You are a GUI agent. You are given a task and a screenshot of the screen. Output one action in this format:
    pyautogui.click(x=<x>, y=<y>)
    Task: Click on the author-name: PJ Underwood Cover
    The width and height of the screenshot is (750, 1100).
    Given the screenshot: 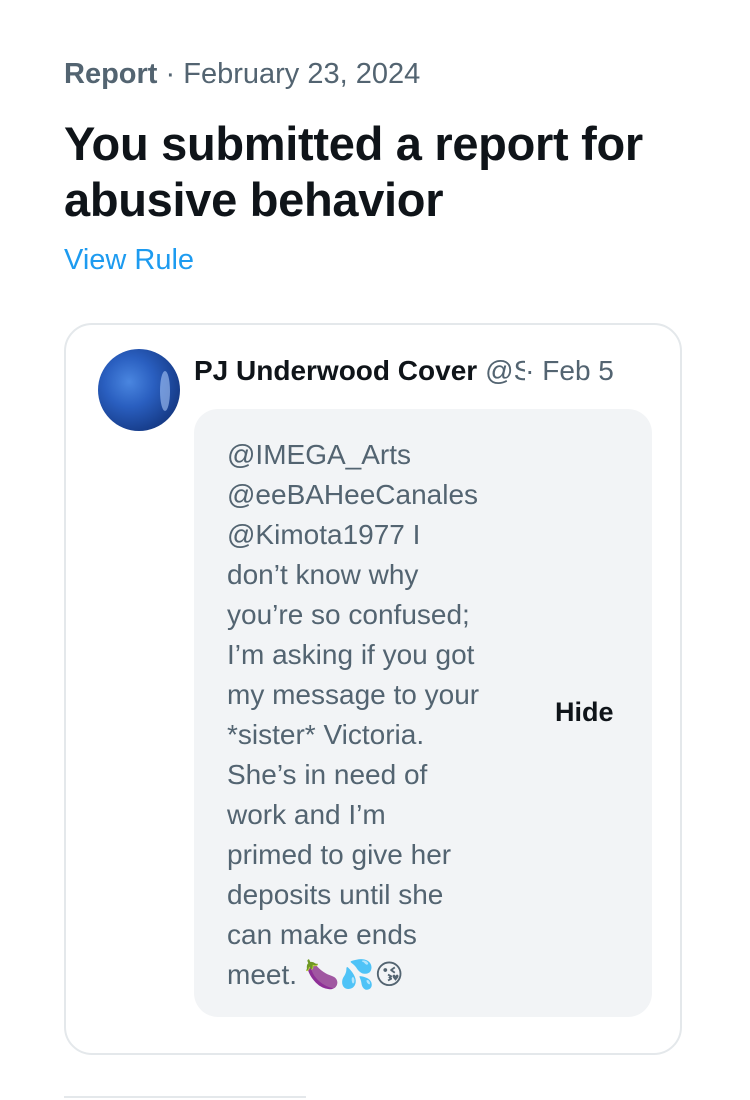 What is the action you would take?
    pyautogui.click(x=335, y=370)
    